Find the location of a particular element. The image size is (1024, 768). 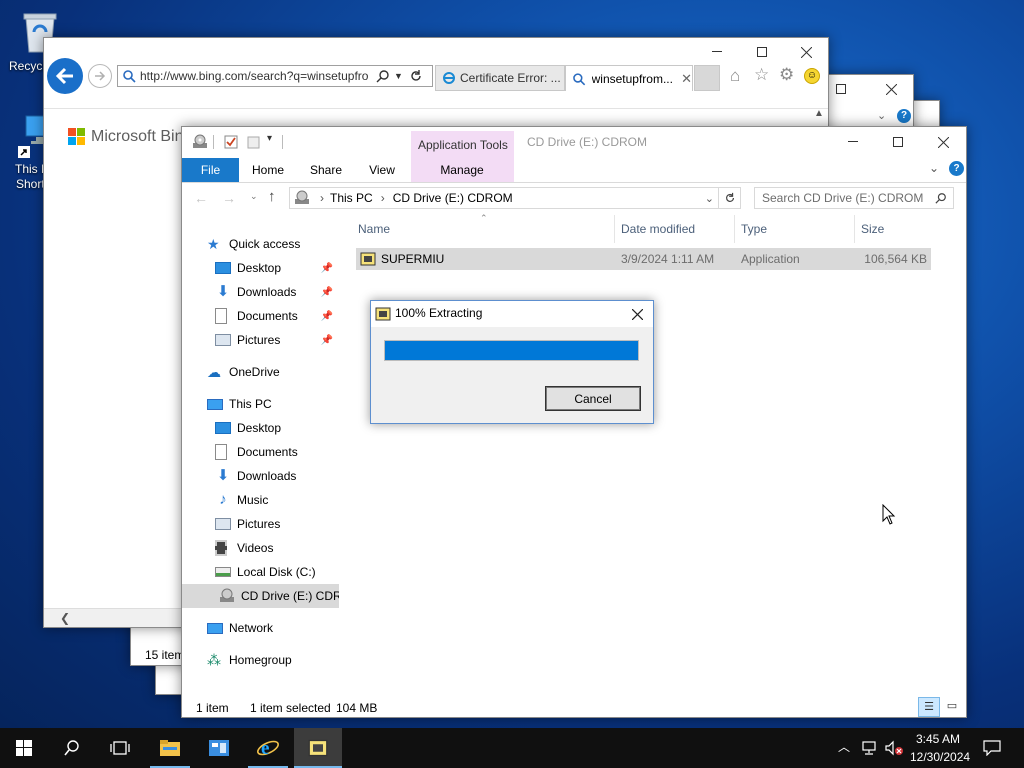

nav-pc-videos: Videos is located at coordinates (259, 548).